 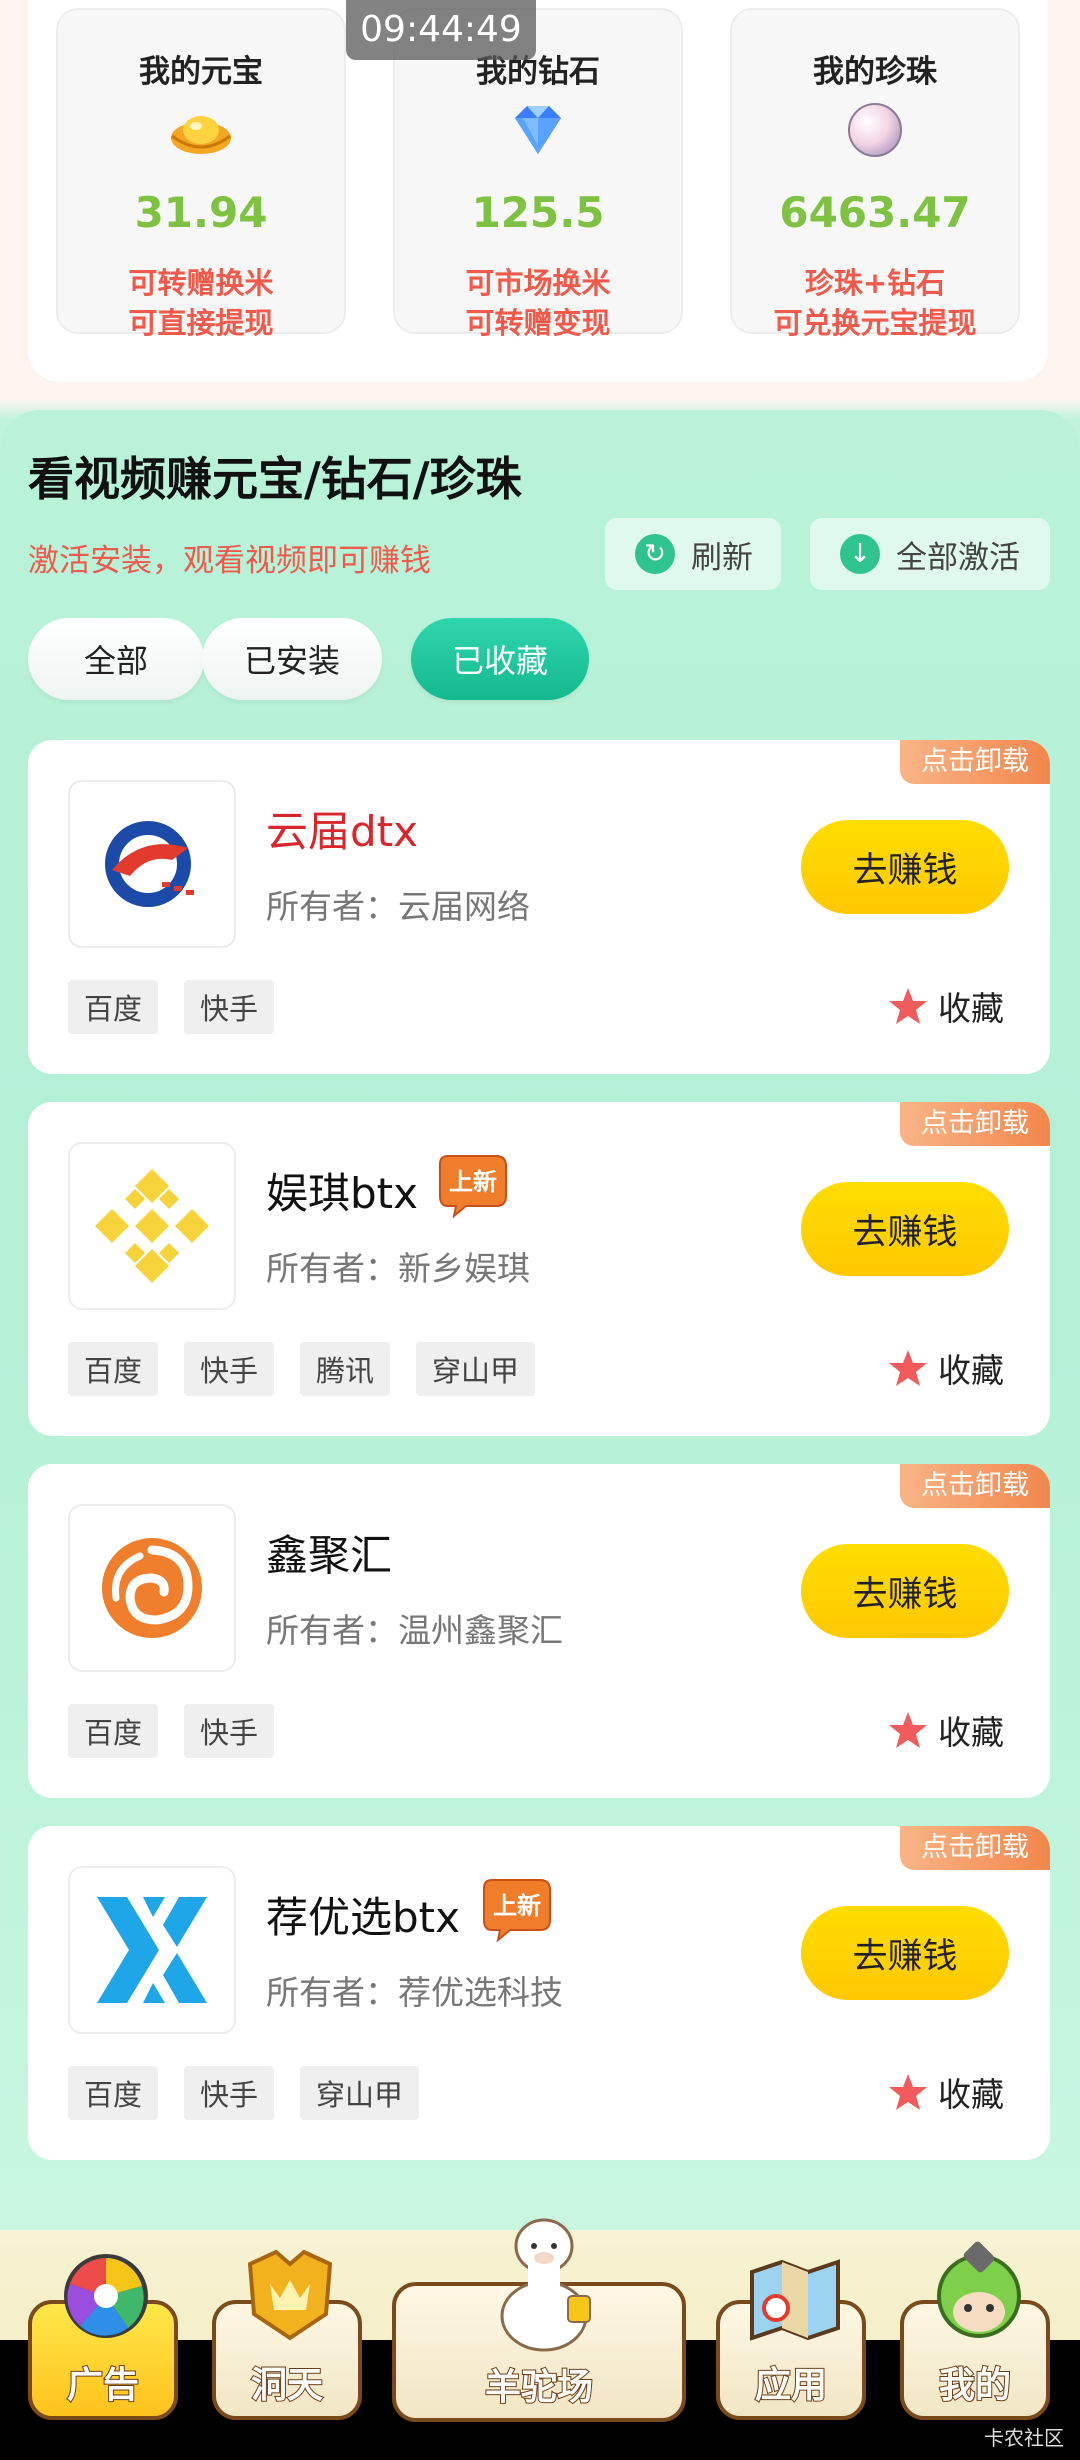 I want to click on yunjie-logo-icon, so click(x=149, y=864).